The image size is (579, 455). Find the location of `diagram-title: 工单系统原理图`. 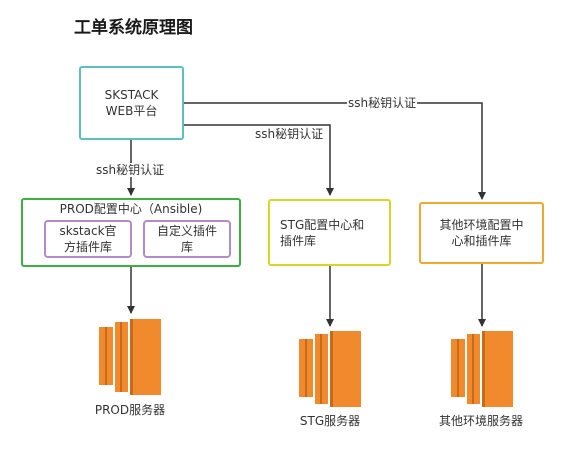

diagram-title: 工单系统原理图 is located at coordinates (133, 28).